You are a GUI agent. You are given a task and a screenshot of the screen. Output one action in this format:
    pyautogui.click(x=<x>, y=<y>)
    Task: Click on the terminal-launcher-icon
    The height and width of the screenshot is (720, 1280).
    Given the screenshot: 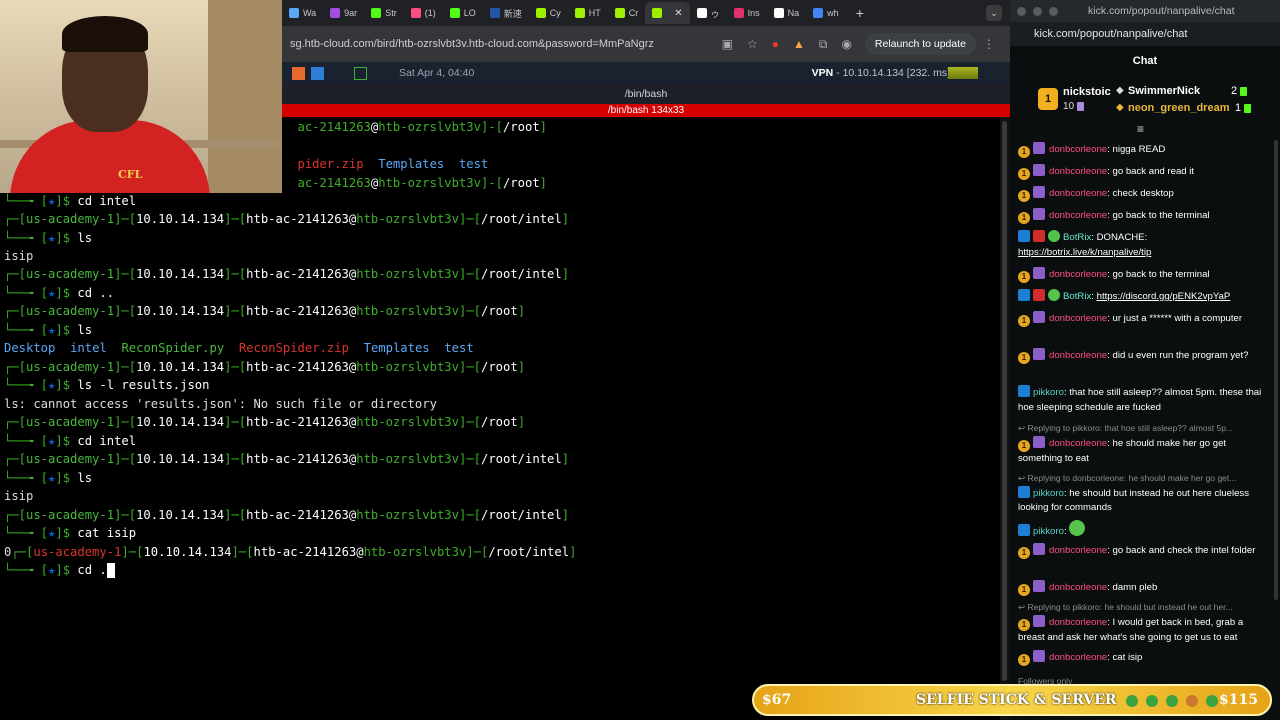 What is the action you would take?
    pyautogui.click(x=360, y=73)
    